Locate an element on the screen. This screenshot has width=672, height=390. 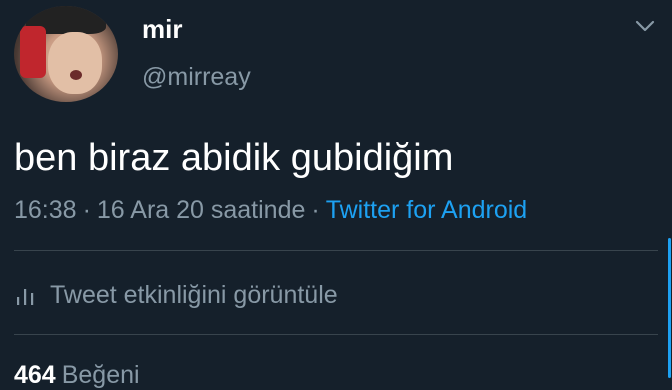
activity-label: Tweet etkinliğini görüntüle is located at coordinates (194, 294).